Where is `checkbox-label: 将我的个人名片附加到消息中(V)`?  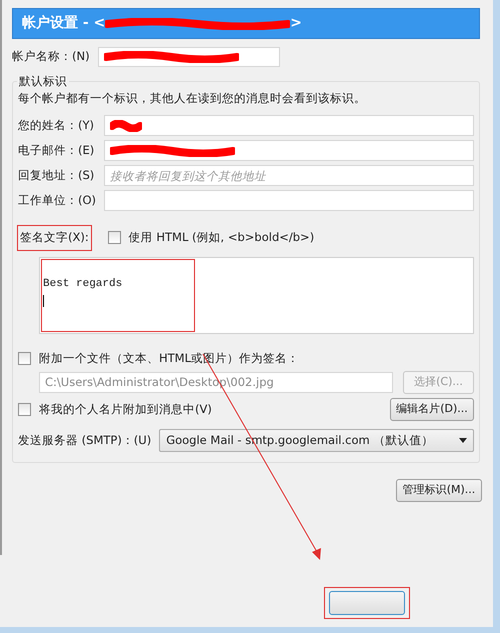
checkbox-label: 将我的个人名片附加到消息中(V) is located at coordinates (125, 409).